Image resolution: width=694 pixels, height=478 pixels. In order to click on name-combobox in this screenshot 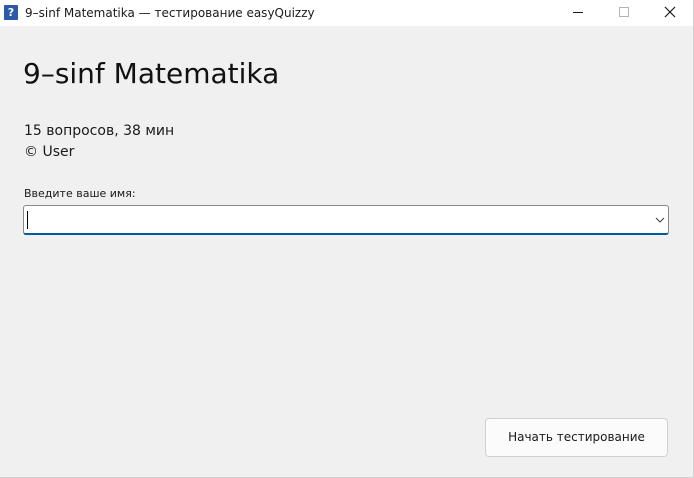, I will do `click(346, 220)`.